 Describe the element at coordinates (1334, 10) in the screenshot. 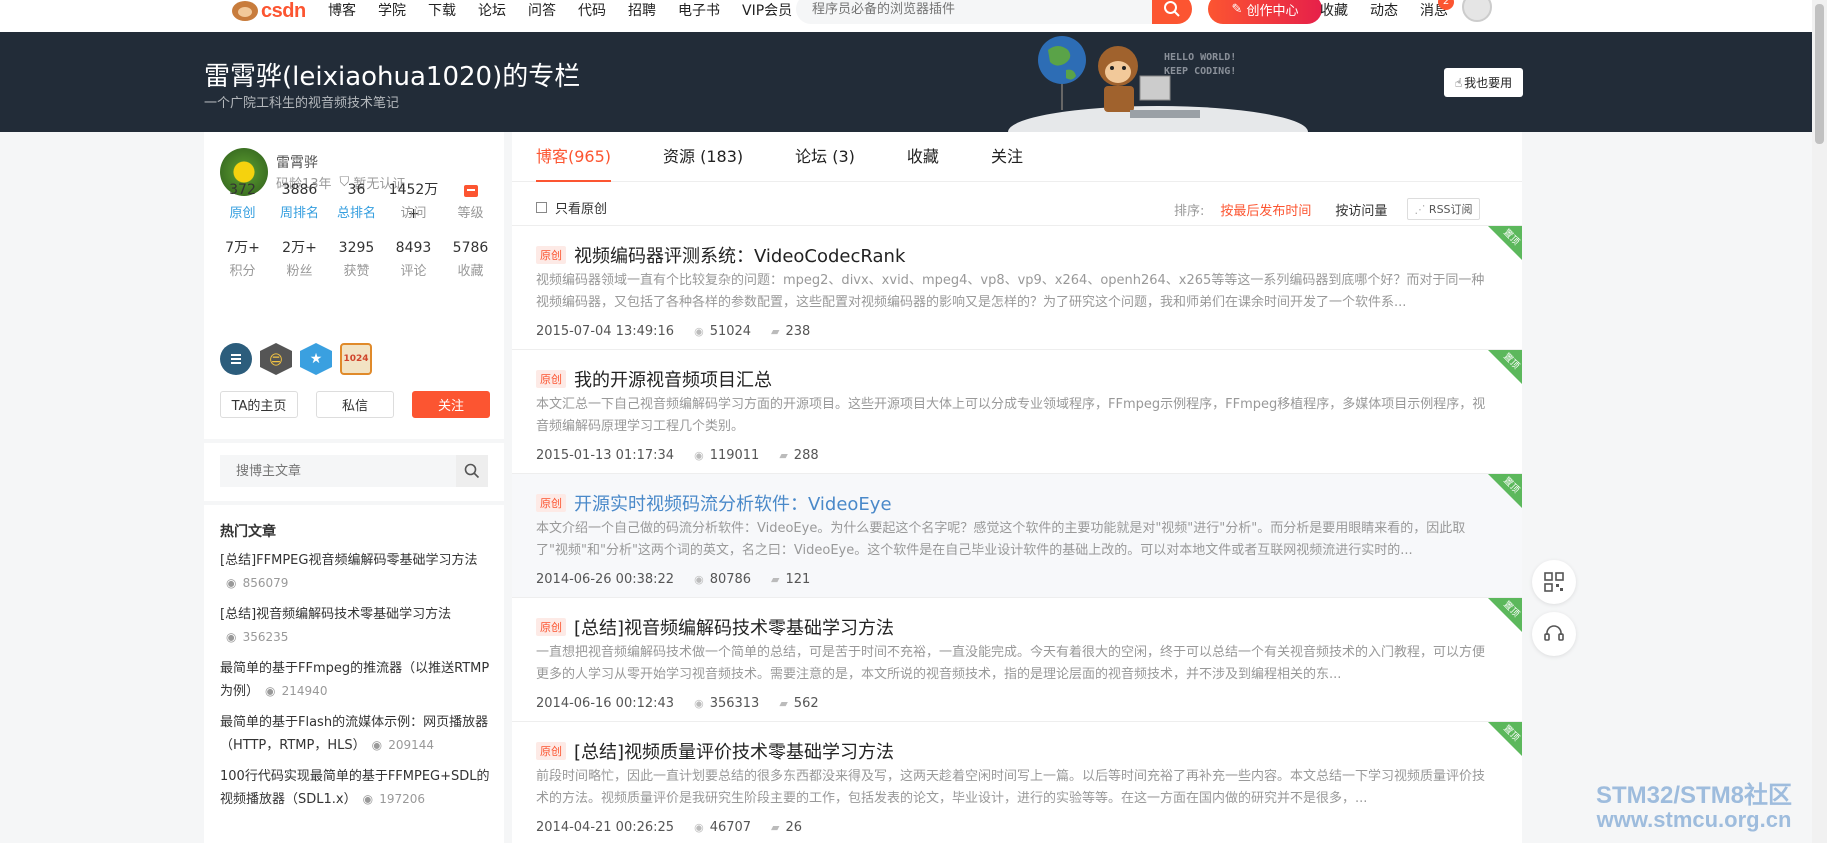

I see `favorites-link: 收藏` at that location.